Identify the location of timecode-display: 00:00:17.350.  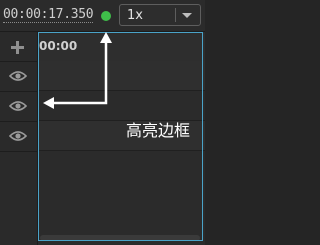
(48, 15).